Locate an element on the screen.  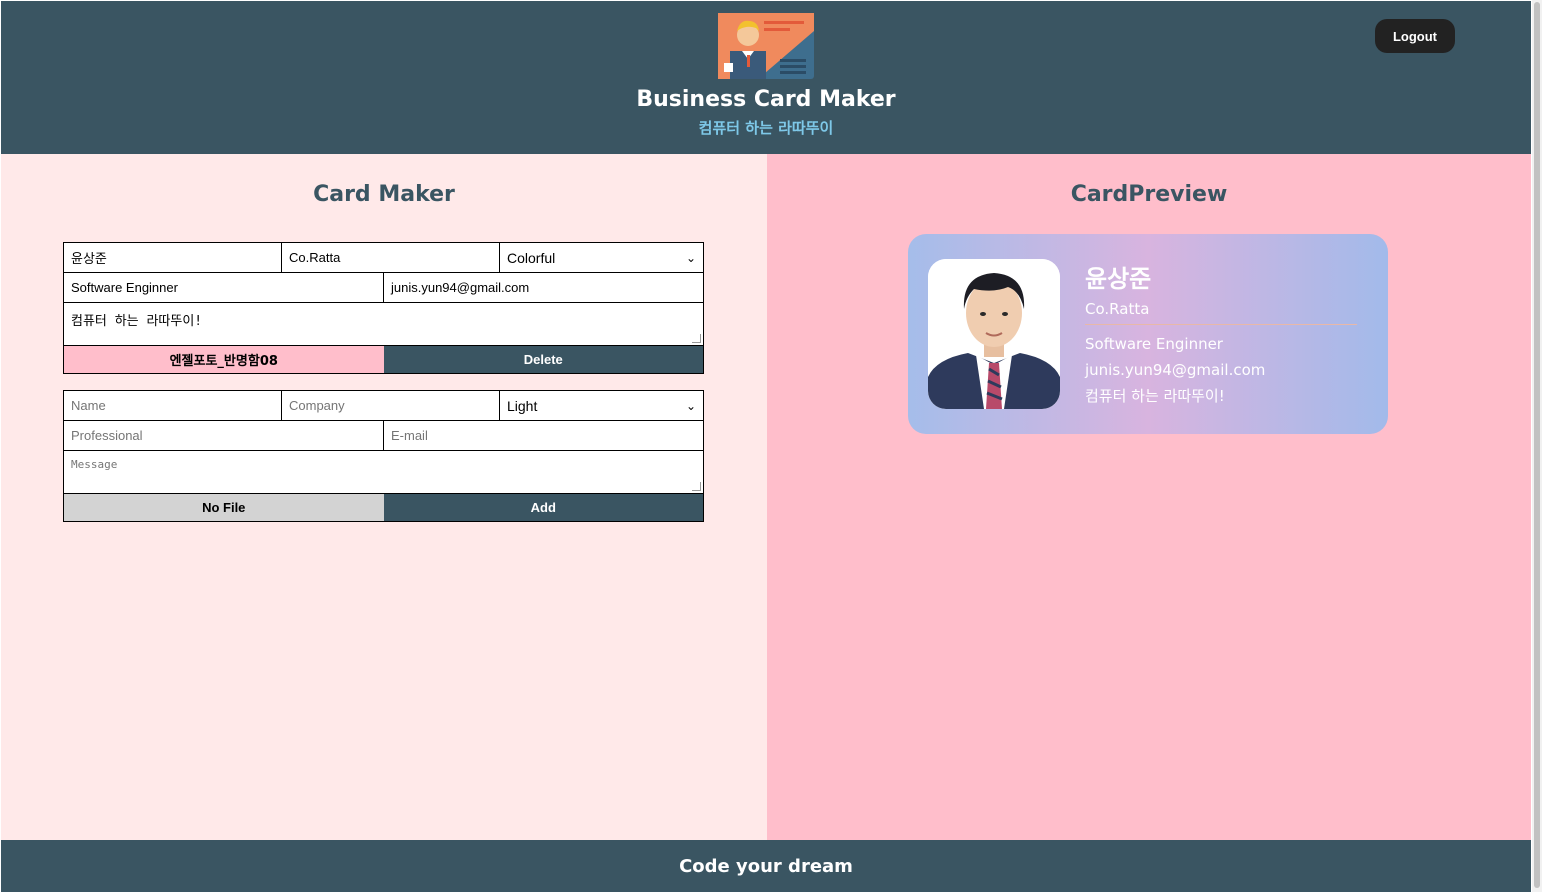
person-portrait-icon is located at coordinates (994, 334).